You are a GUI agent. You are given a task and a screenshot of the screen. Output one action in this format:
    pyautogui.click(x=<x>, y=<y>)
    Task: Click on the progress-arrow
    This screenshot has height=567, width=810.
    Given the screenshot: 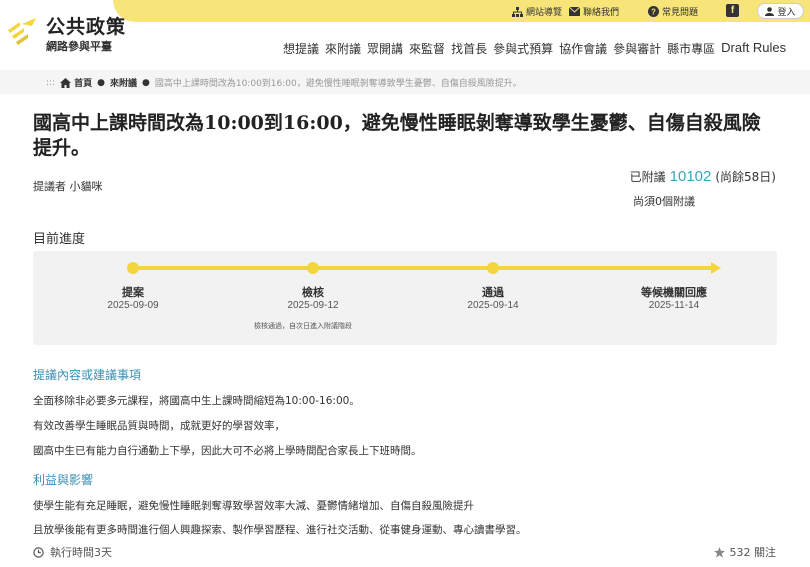 What is the action you would take?
    pyautogui.click(x=716, y=268)
    